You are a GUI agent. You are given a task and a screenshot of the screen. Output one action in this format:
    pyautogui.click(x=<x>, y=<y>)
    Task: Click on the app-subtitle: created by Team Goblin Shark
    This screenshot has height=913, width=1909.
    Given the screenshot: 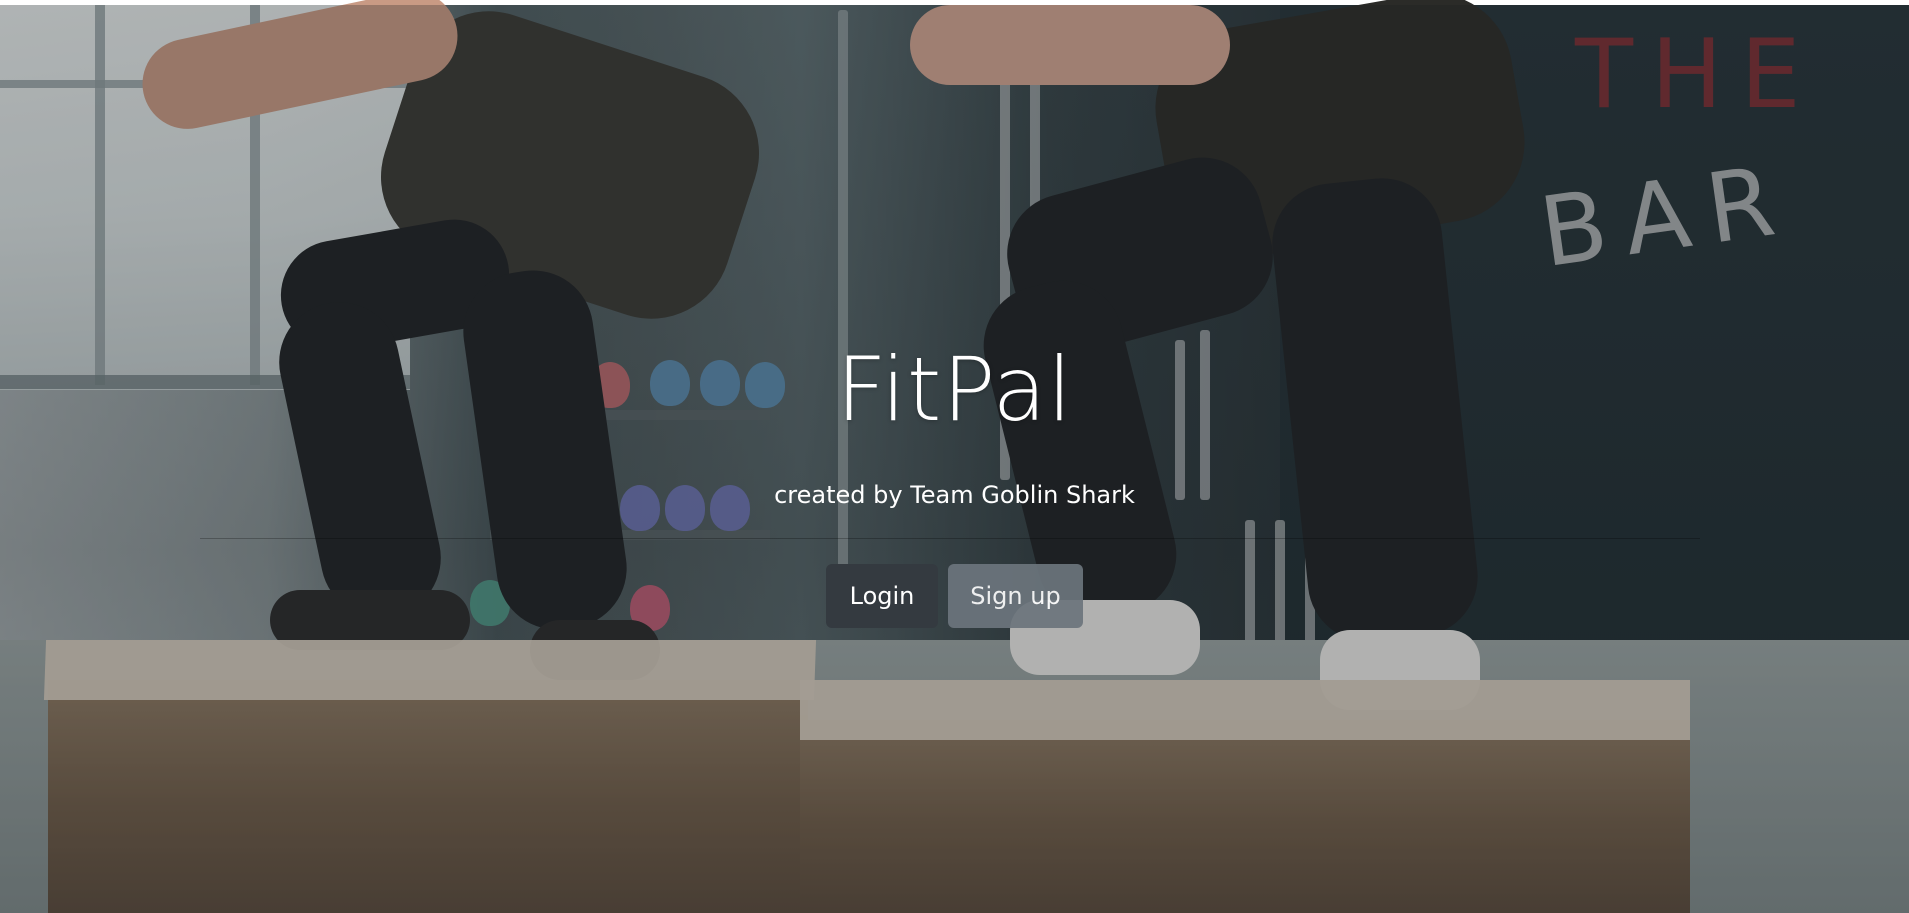 What is the action you would take?
    pyautogui.click(x=954, y=495)
    